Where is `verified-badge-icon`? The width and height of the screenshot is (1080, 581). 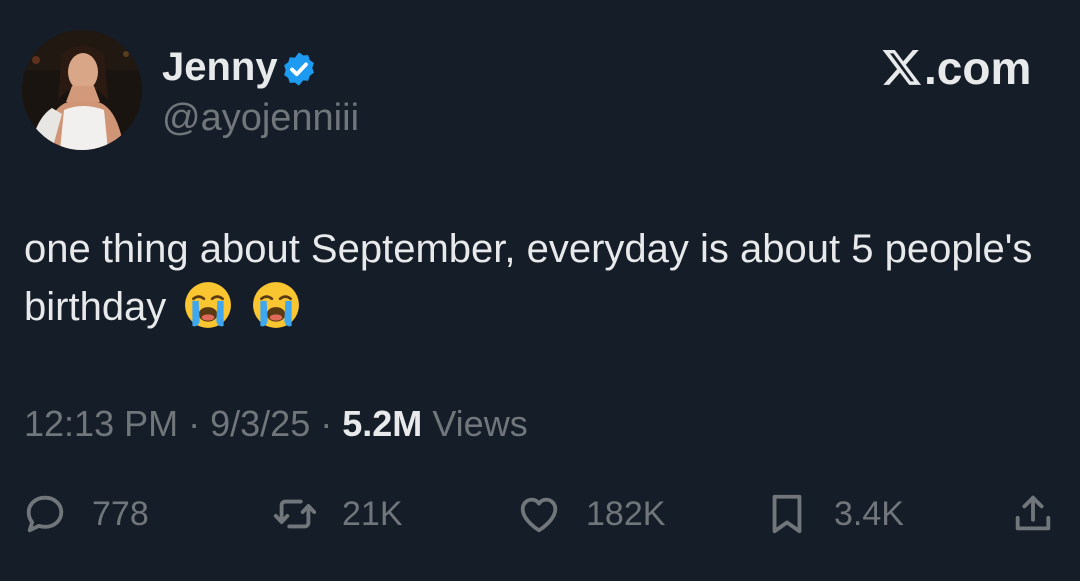 verified-badge-icon is located at coordinates (299, 69).